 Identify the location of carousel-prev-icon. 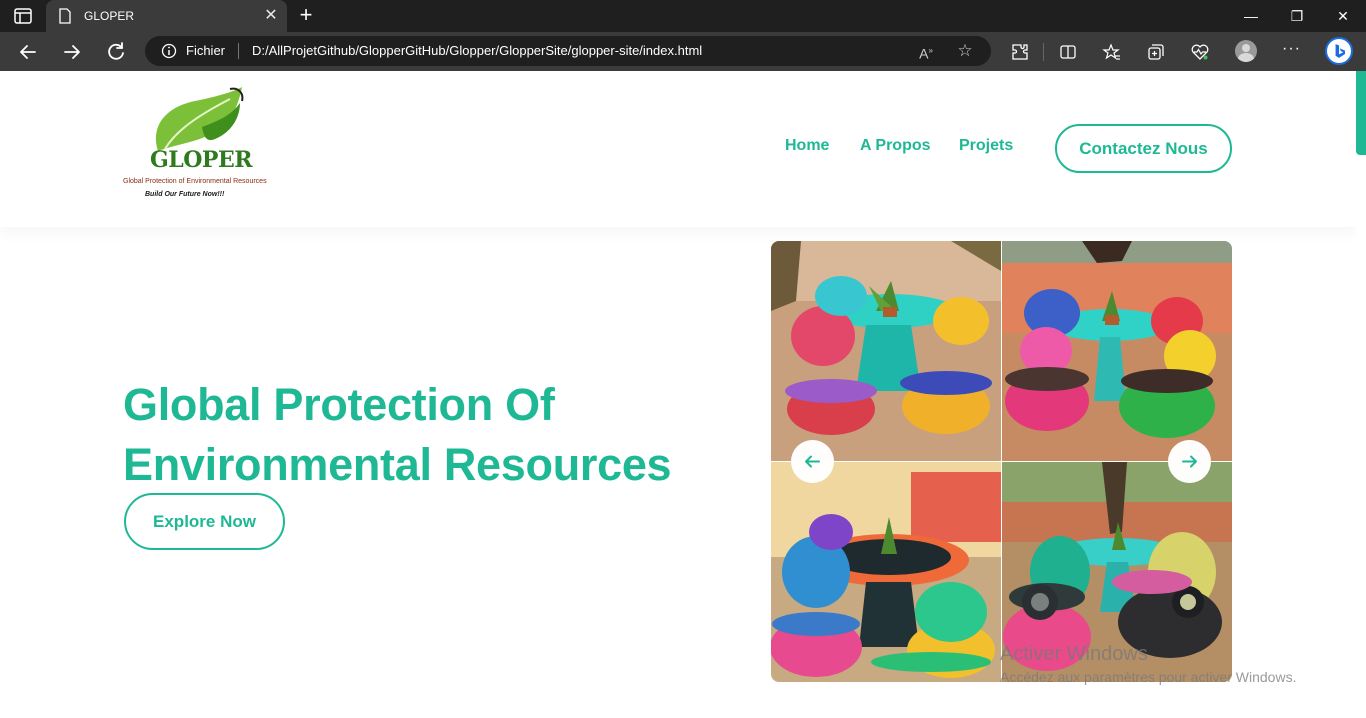
(812, 461).